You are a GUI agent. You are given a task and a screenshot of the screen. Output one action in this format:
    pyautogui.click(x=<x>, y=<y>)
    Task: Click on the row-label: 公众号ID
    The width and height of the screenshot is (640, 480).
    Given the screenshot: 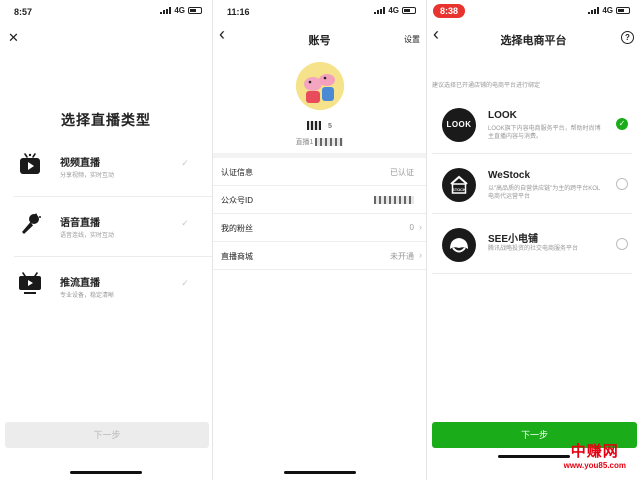 What is the action you would take?
    pyautogui.click(x=237, y=200)
    